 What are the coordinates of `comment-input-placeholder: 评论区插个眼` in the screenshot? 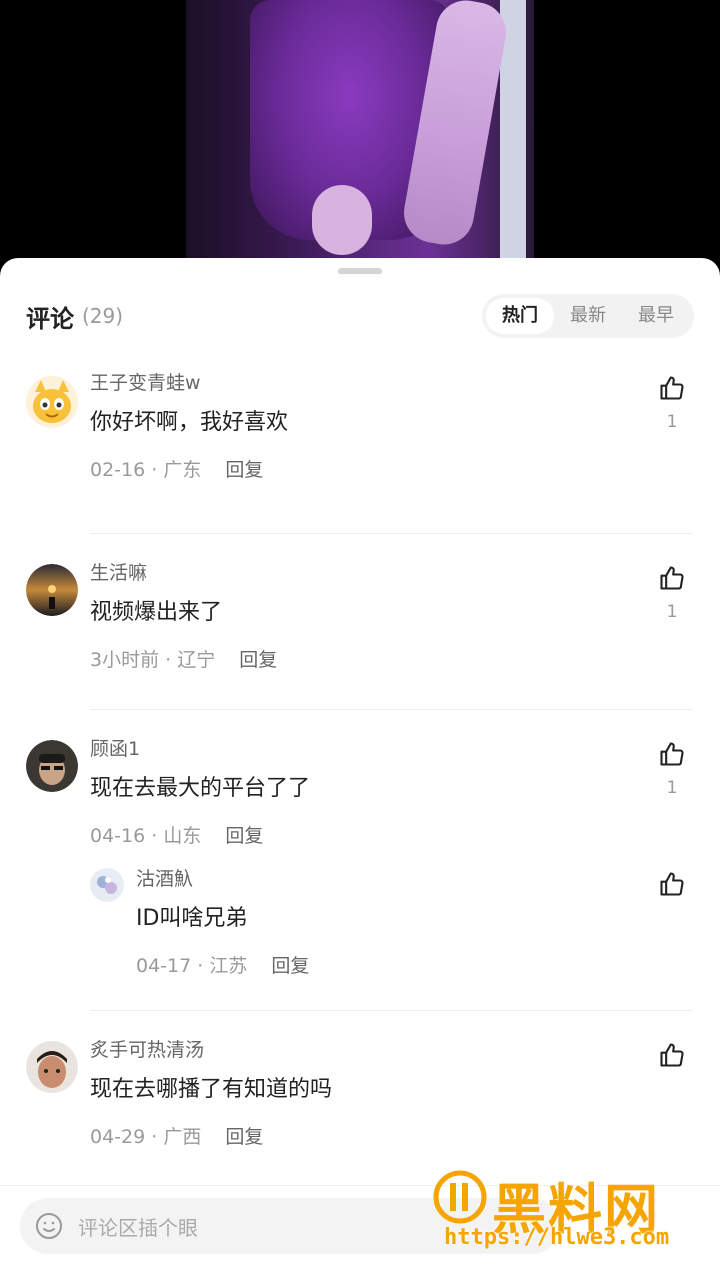 It's located at (138, 1226).